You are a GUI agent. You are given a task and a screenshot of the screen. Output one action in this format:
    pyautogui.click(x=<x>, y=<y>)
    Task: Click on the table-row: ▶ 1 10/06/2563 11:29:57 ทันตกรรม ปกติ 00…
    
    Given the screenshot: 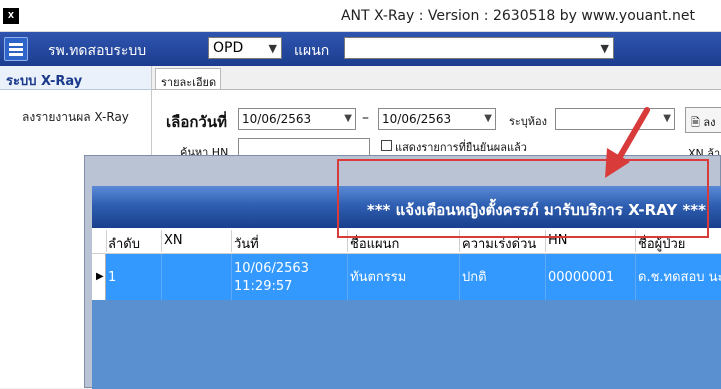 What is the action you would take?
    pyautogui.click(x=406, y=277)
    